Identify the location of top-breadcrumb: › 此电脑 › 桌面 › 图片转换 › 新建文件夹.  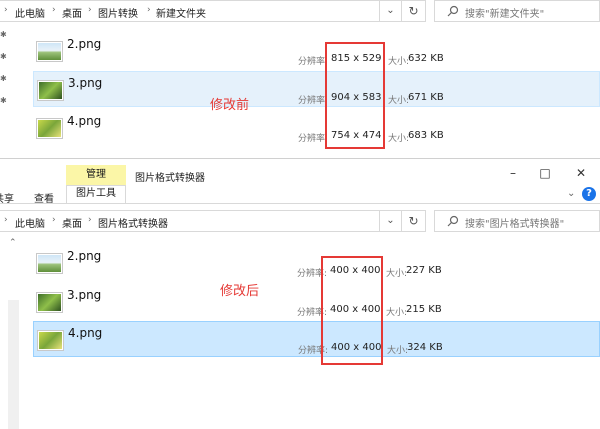
(190, 11).